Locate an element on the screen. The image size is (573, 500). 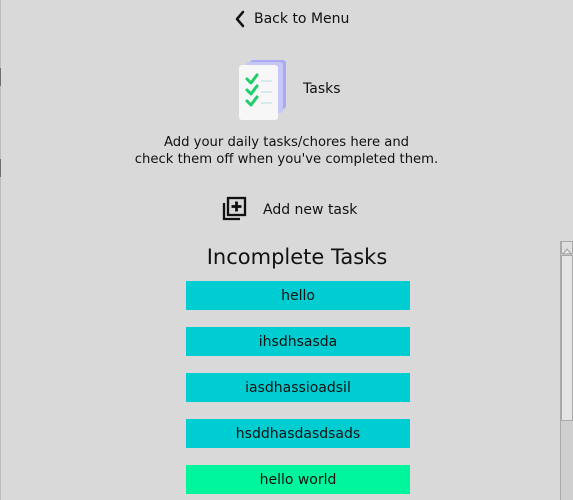
task-item: ihsdhsasda is located at coordinates (298, 341).